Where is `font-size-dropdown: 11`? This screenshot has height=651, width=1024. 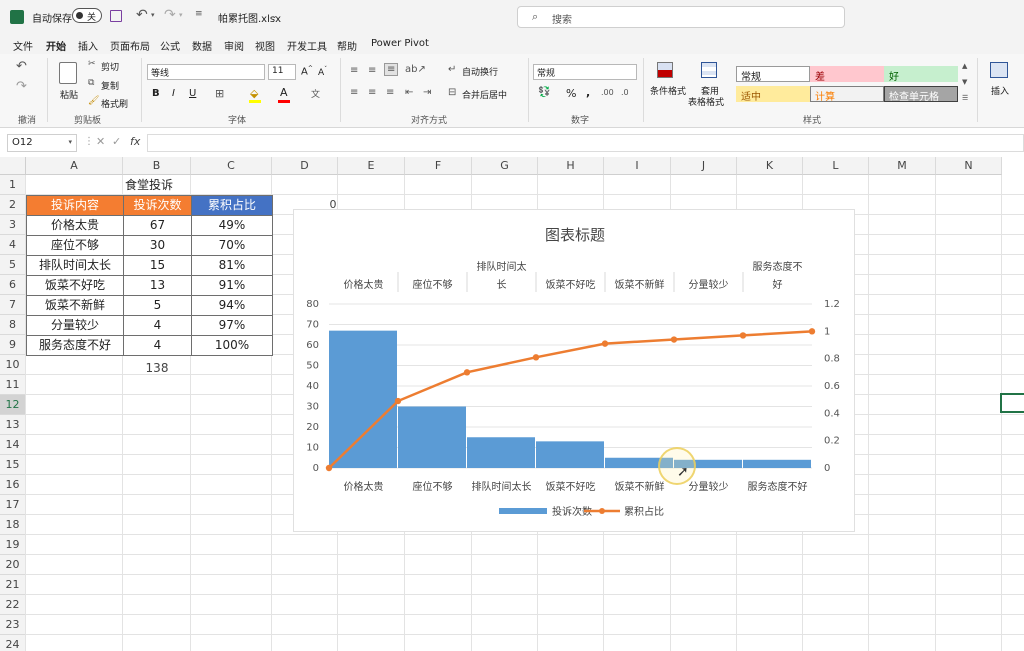 font-size-dropdown: 11 is located at coordinates (282, 72).